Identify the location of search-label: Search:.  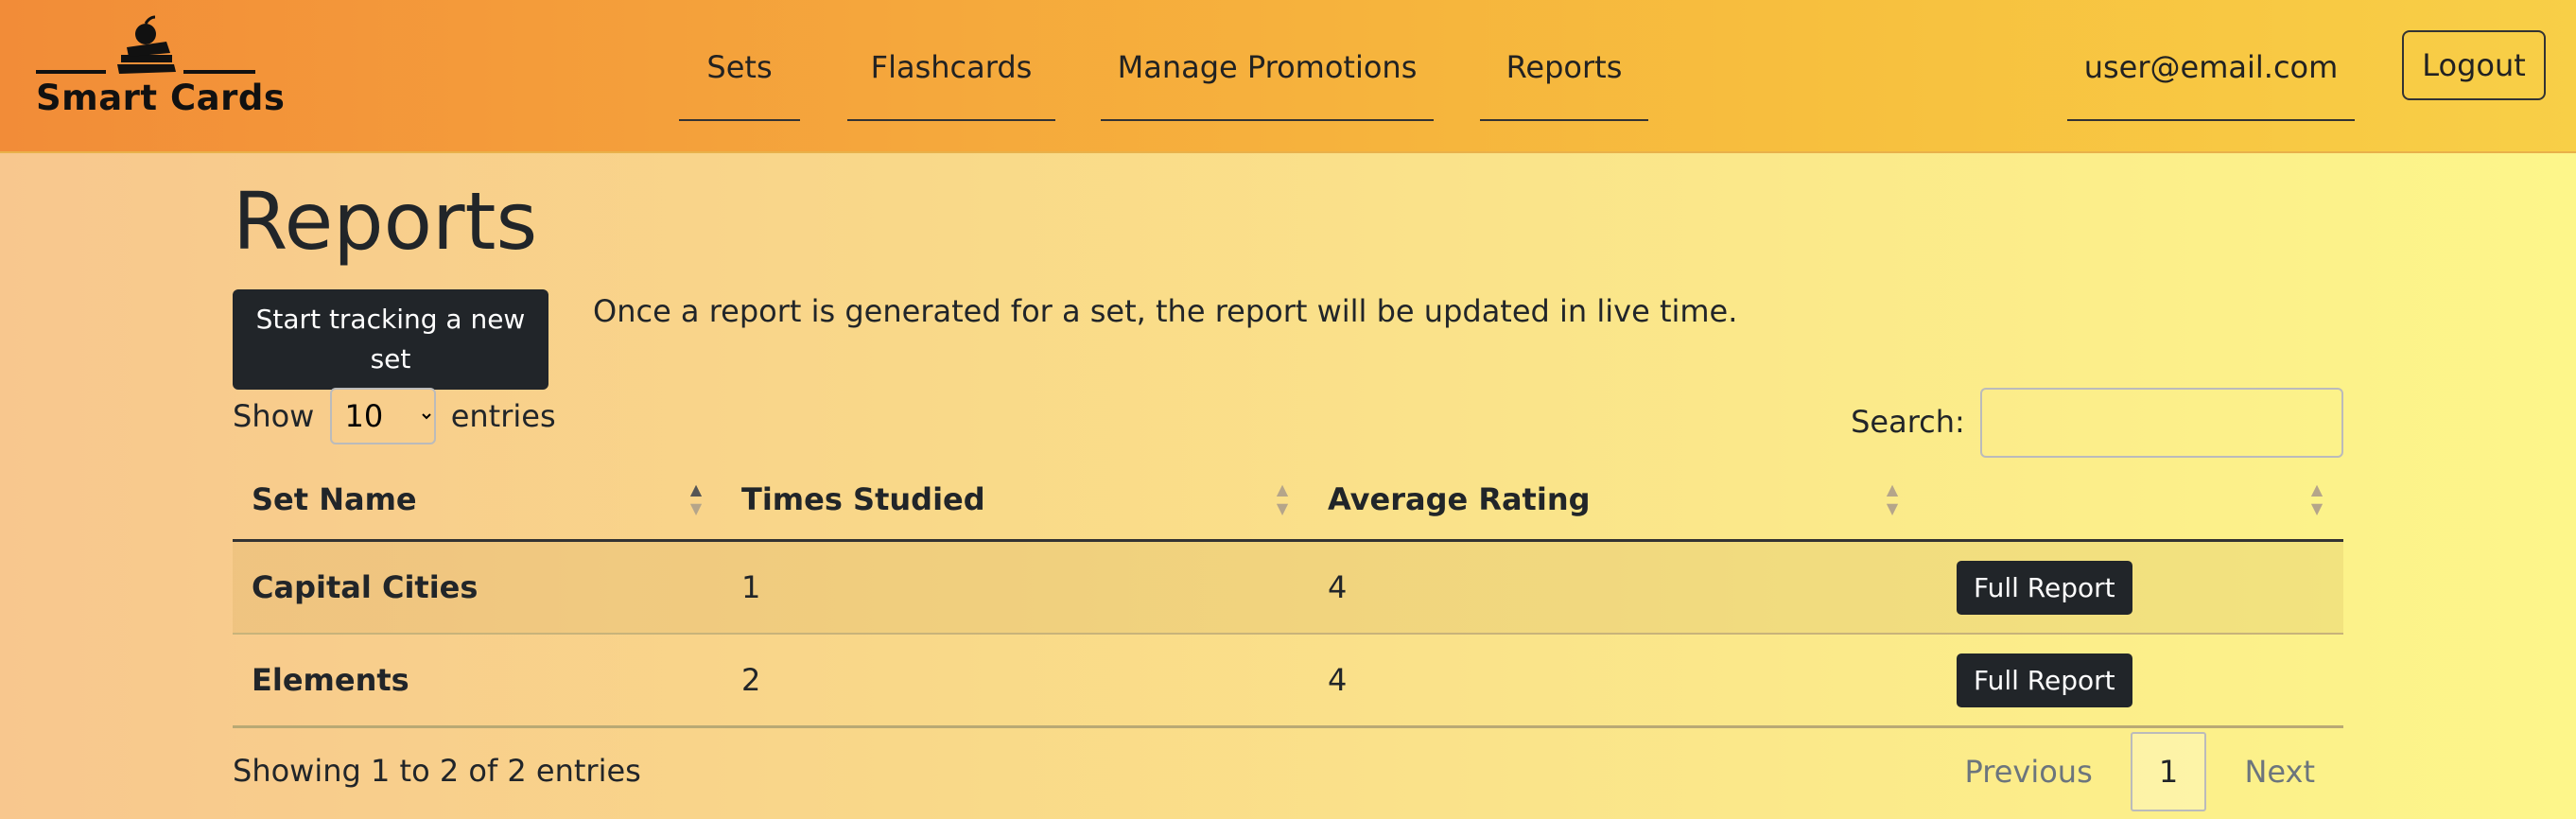
(1908, 422).